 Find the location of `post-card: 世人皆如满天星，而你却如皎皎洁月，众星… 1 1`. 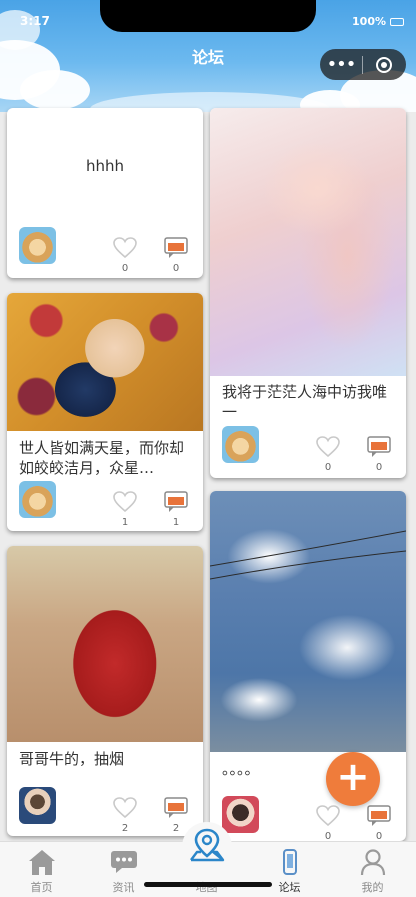

post-card: 世人皆如满天星，而你却如皎皎洁月，众星… 1 1 is located at coordinates (105, 412).